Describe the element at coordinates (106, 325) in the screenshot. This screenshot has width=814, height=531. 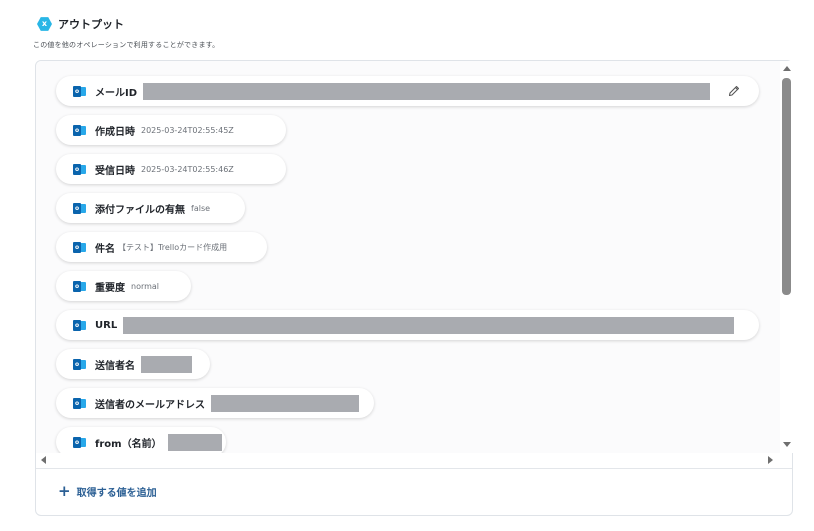
I see `item-label: URL` at that location.